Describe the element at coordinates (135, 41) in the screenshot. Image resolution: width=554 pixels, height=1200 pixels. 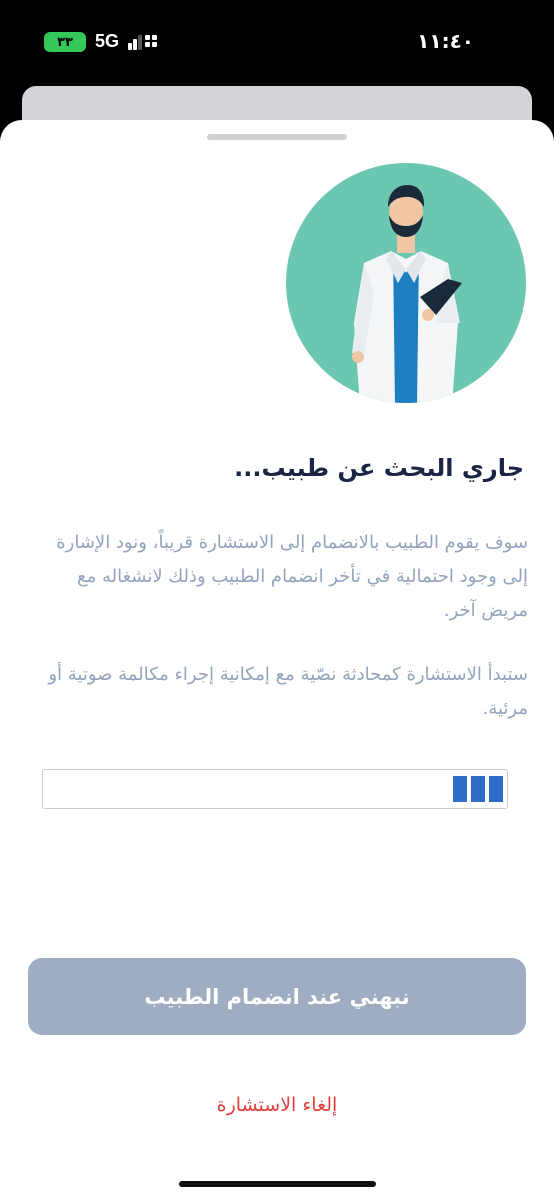
I see `signal-icon` at that location.